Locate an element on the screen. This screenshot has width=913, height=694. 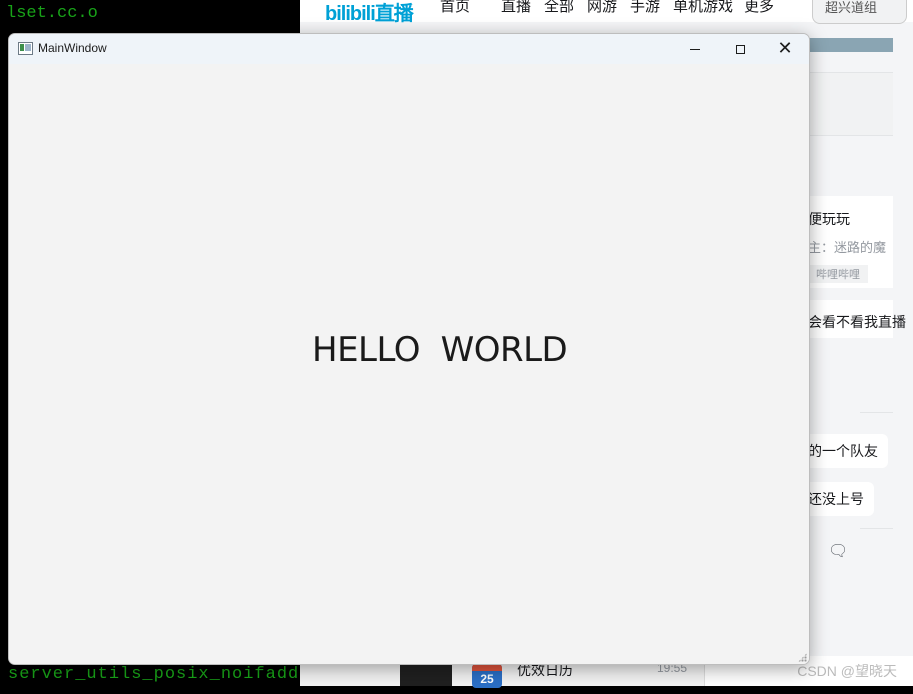
terminal-text-top: lset.cc.o is located at coordinates (52, 13).